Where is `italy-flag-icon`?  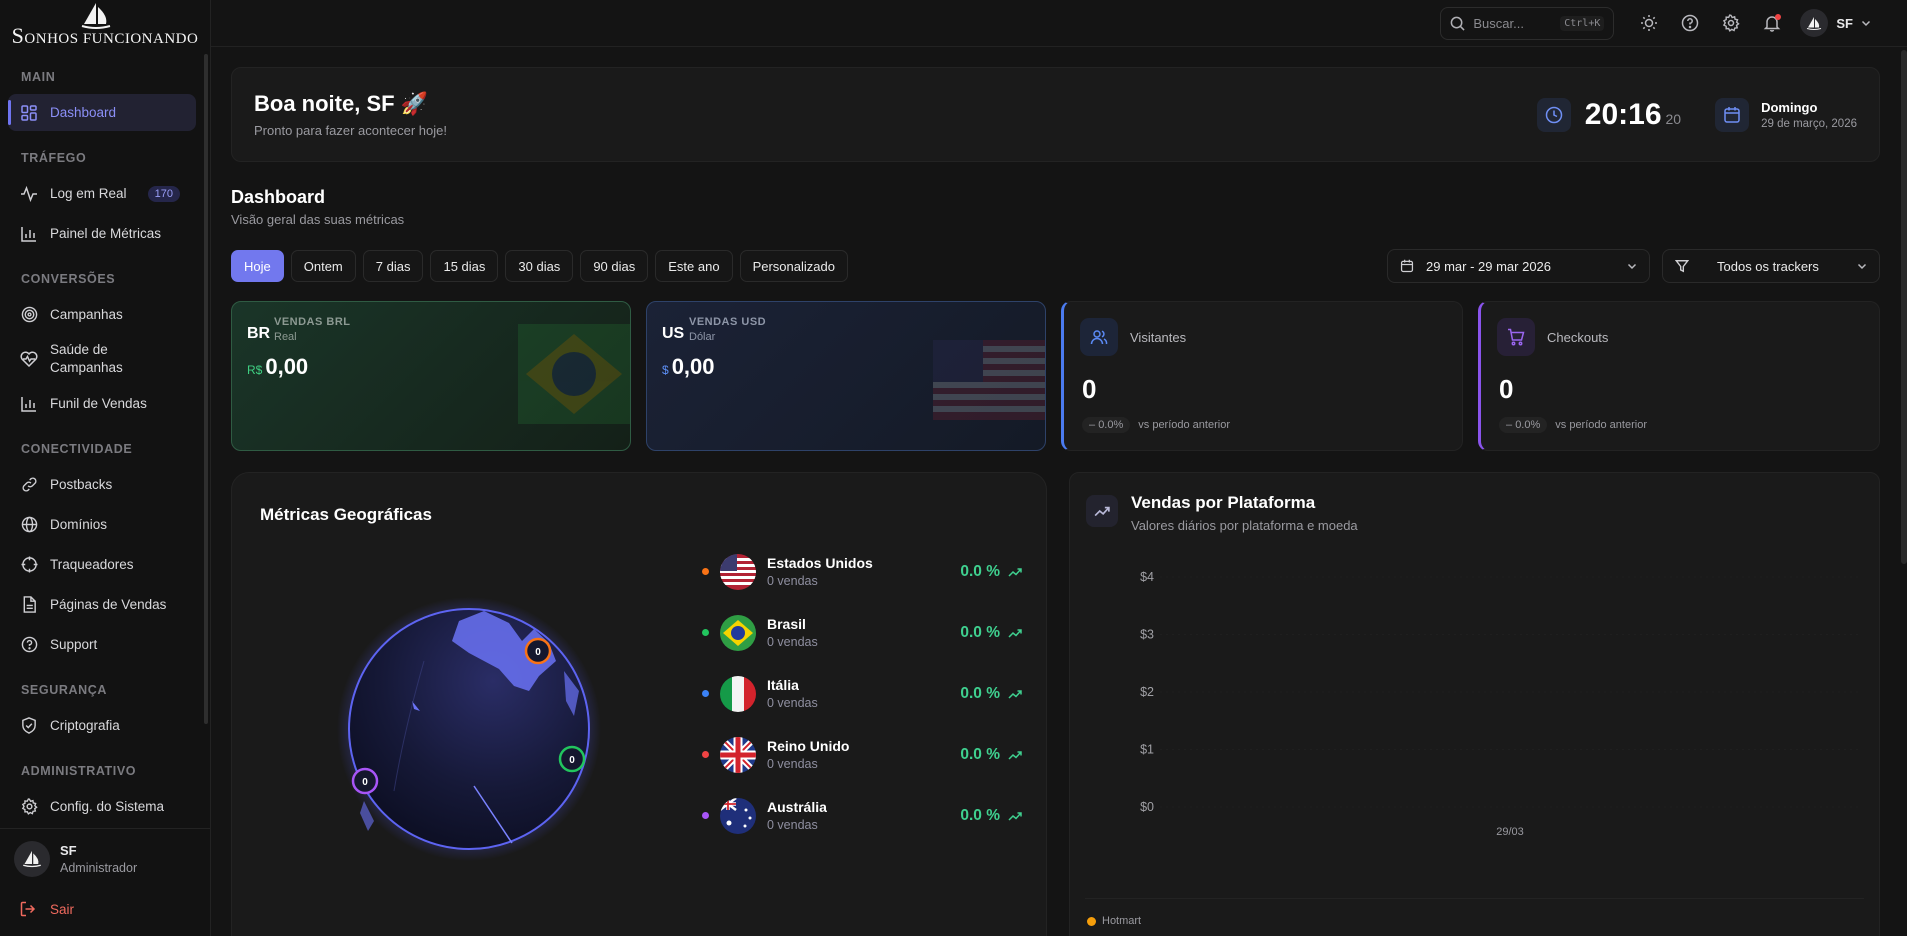
italy-flag-icon is located at coordinates (738, 693).